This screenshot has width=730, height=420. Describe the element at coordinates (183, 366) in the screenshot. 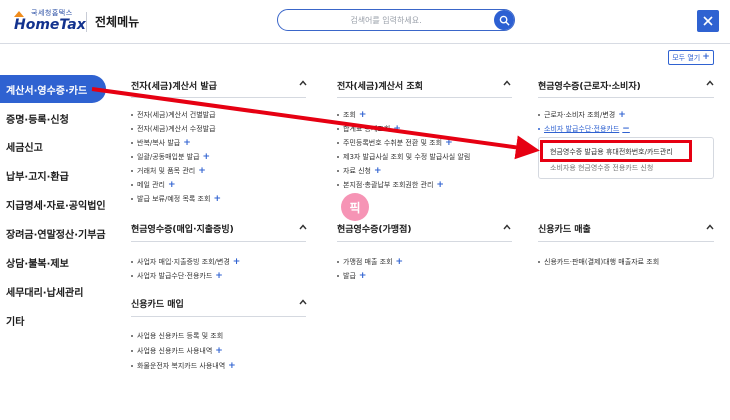

I see `list-item: 화물운전자 복지카드 사용내역 +` at that location.